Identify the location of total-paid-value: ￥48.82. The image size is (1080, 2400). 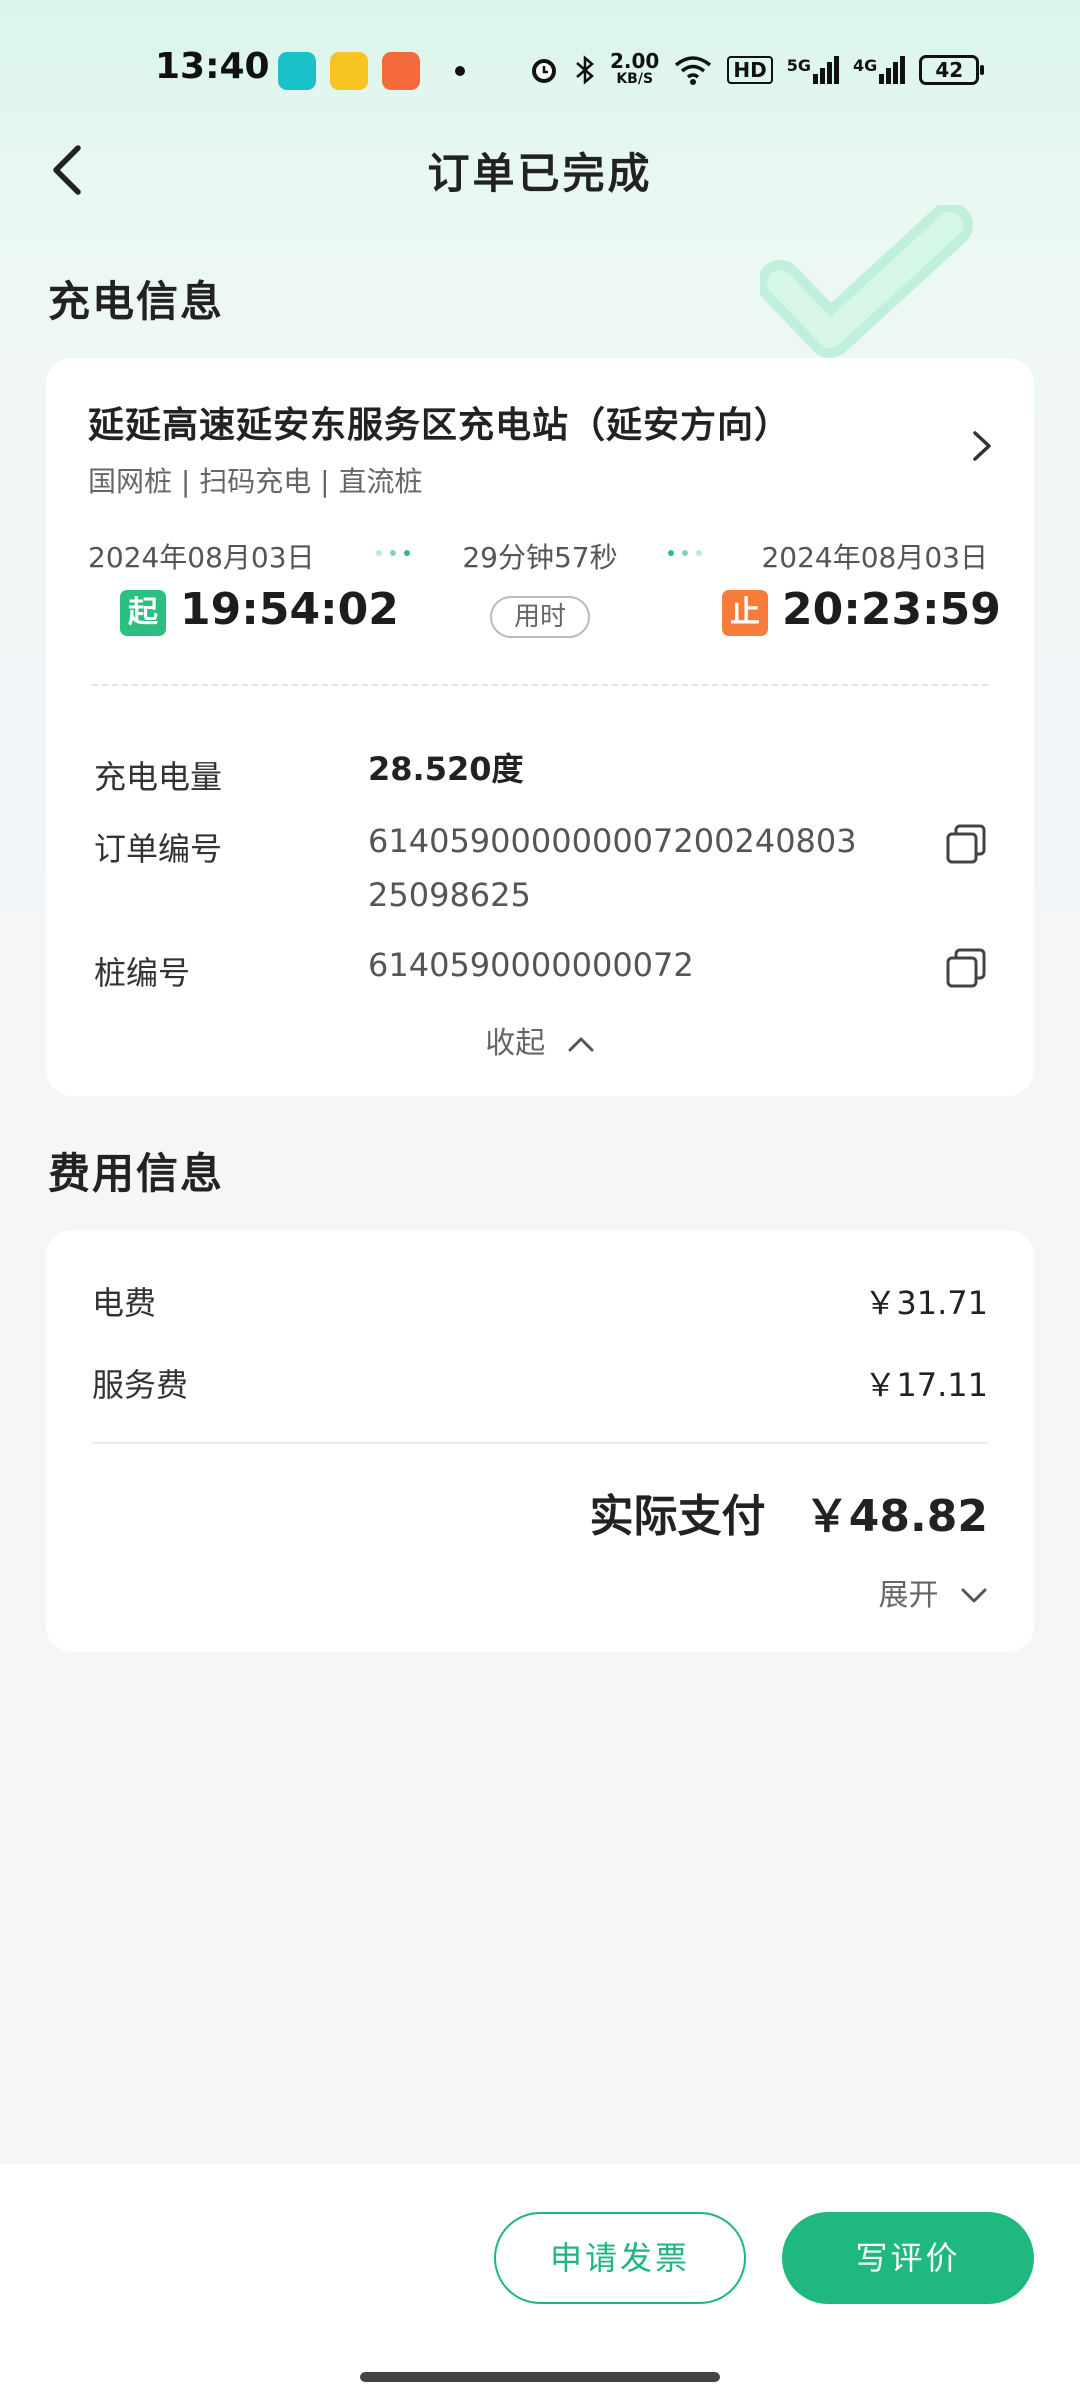
(896, 1516).